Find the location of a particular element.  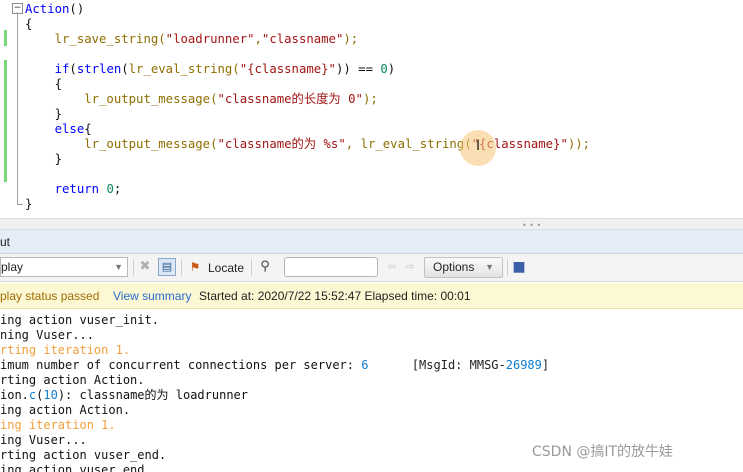

fold-guide-end is located at coordinates (20, 204).